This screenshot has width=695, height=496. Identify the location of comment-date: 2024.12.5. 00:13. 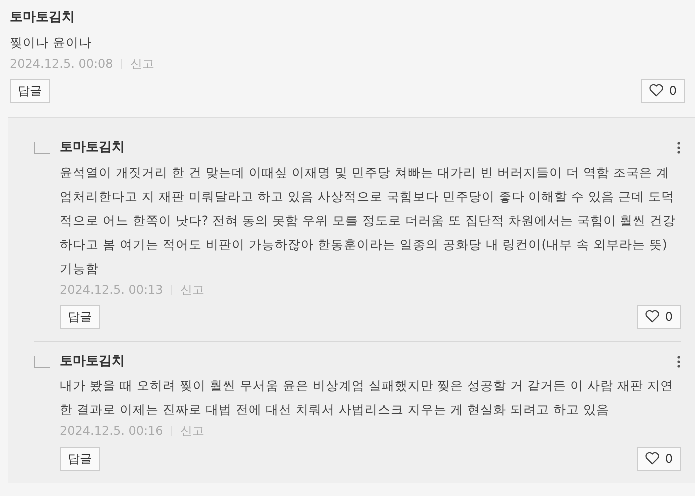
(112, 290).